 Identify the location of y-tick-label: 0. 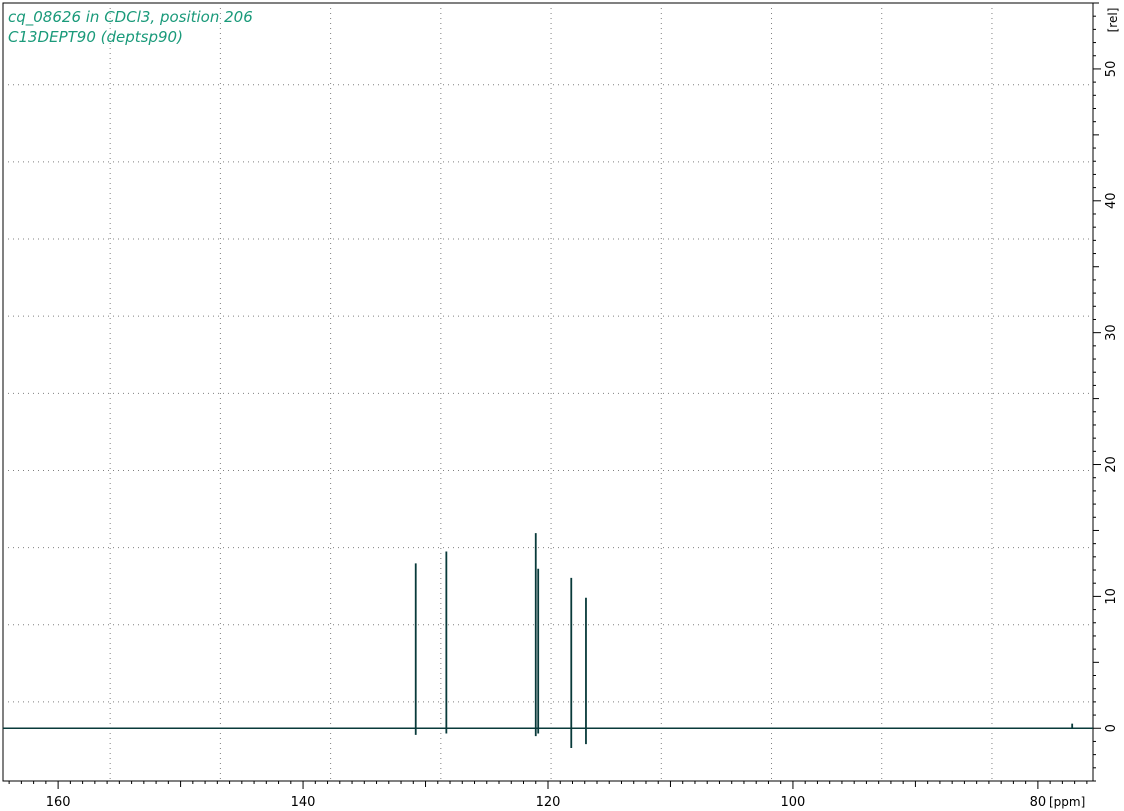
(1111, 728).